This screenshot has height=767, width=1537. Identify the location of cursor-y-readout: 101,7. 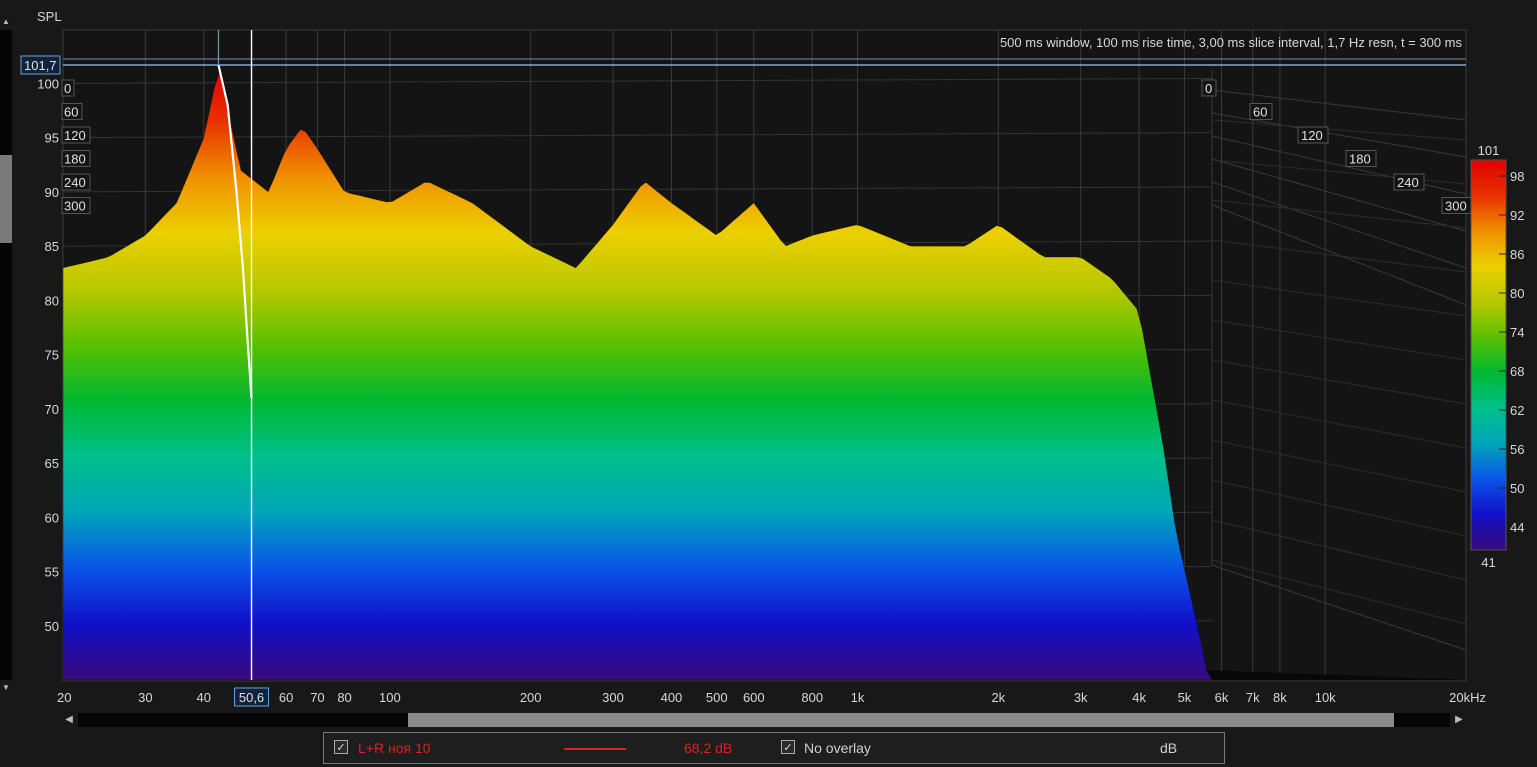
(40, 65).